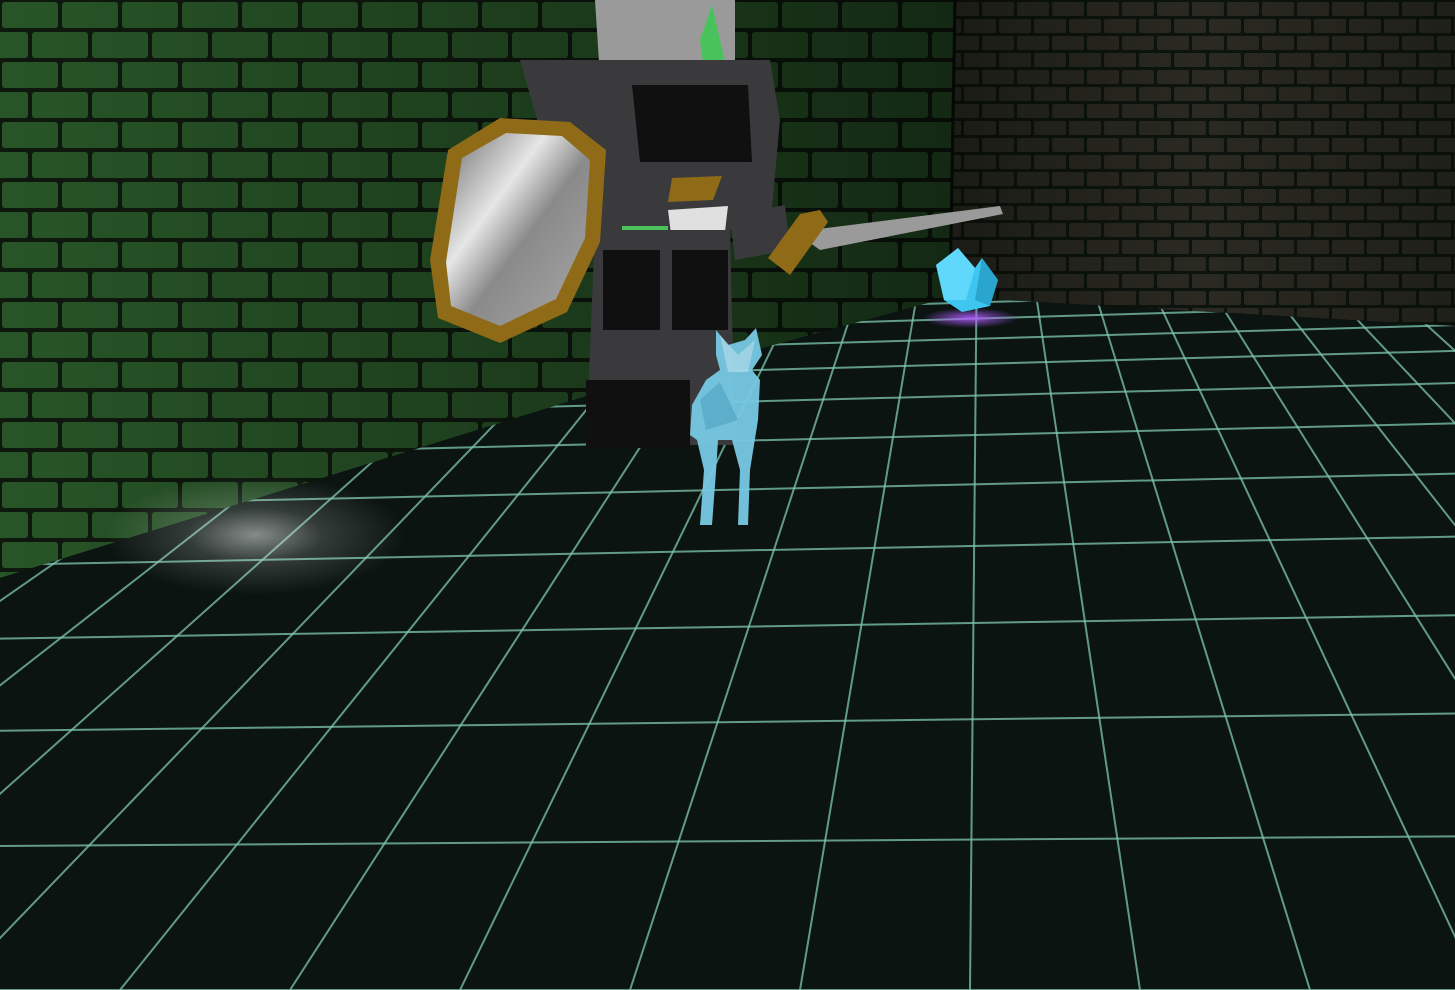 Image resolution: width=1455 pixels, height=990 pixels. What do you see at coordinates (970, 318) in the screenshot?
I see `crystal-glow` at bounding box center [970, 318].